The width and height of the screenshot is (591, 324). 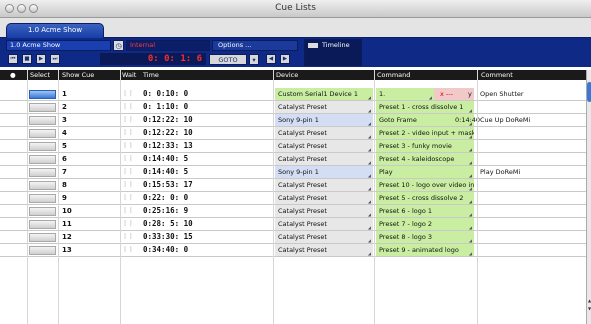 What do you see at coordinates (425, 159) in the screenshot?
I see `cue-command-select: Preset 4 - kaleidoscope ◢` at bounding box center [425, 159].